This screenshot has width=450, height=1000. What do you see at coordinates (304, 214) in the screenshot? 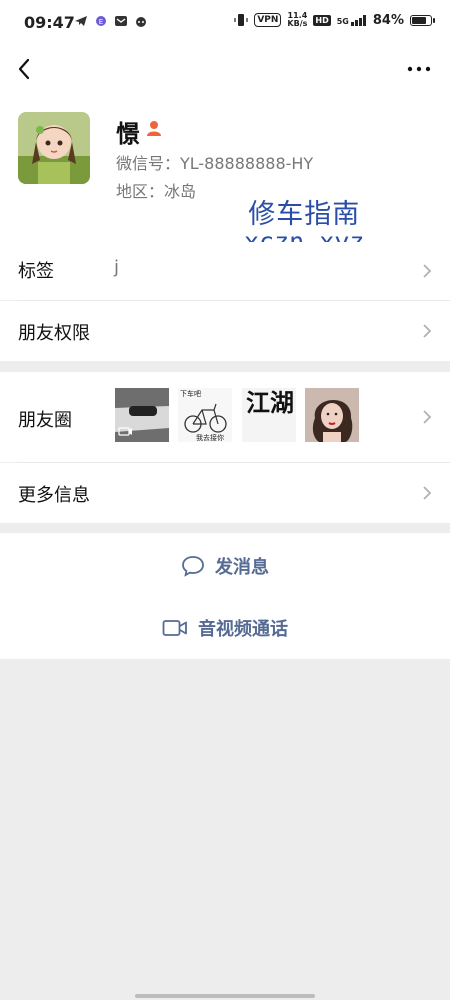
I see `watermark-title: 修车指南` at bounding box center [304, 214].